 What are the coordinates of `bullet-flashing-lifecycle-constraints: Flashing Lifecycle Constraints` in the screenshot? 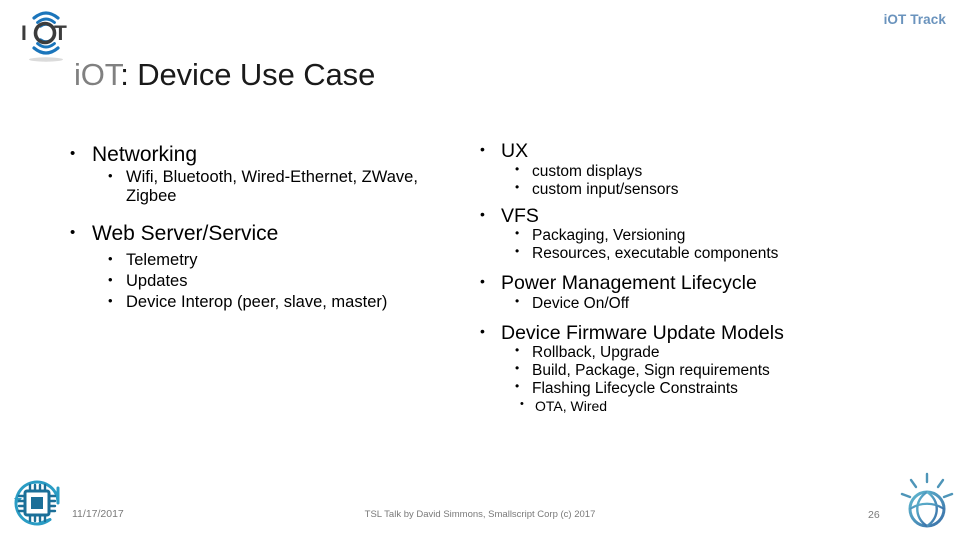 It's located at (712, 389).